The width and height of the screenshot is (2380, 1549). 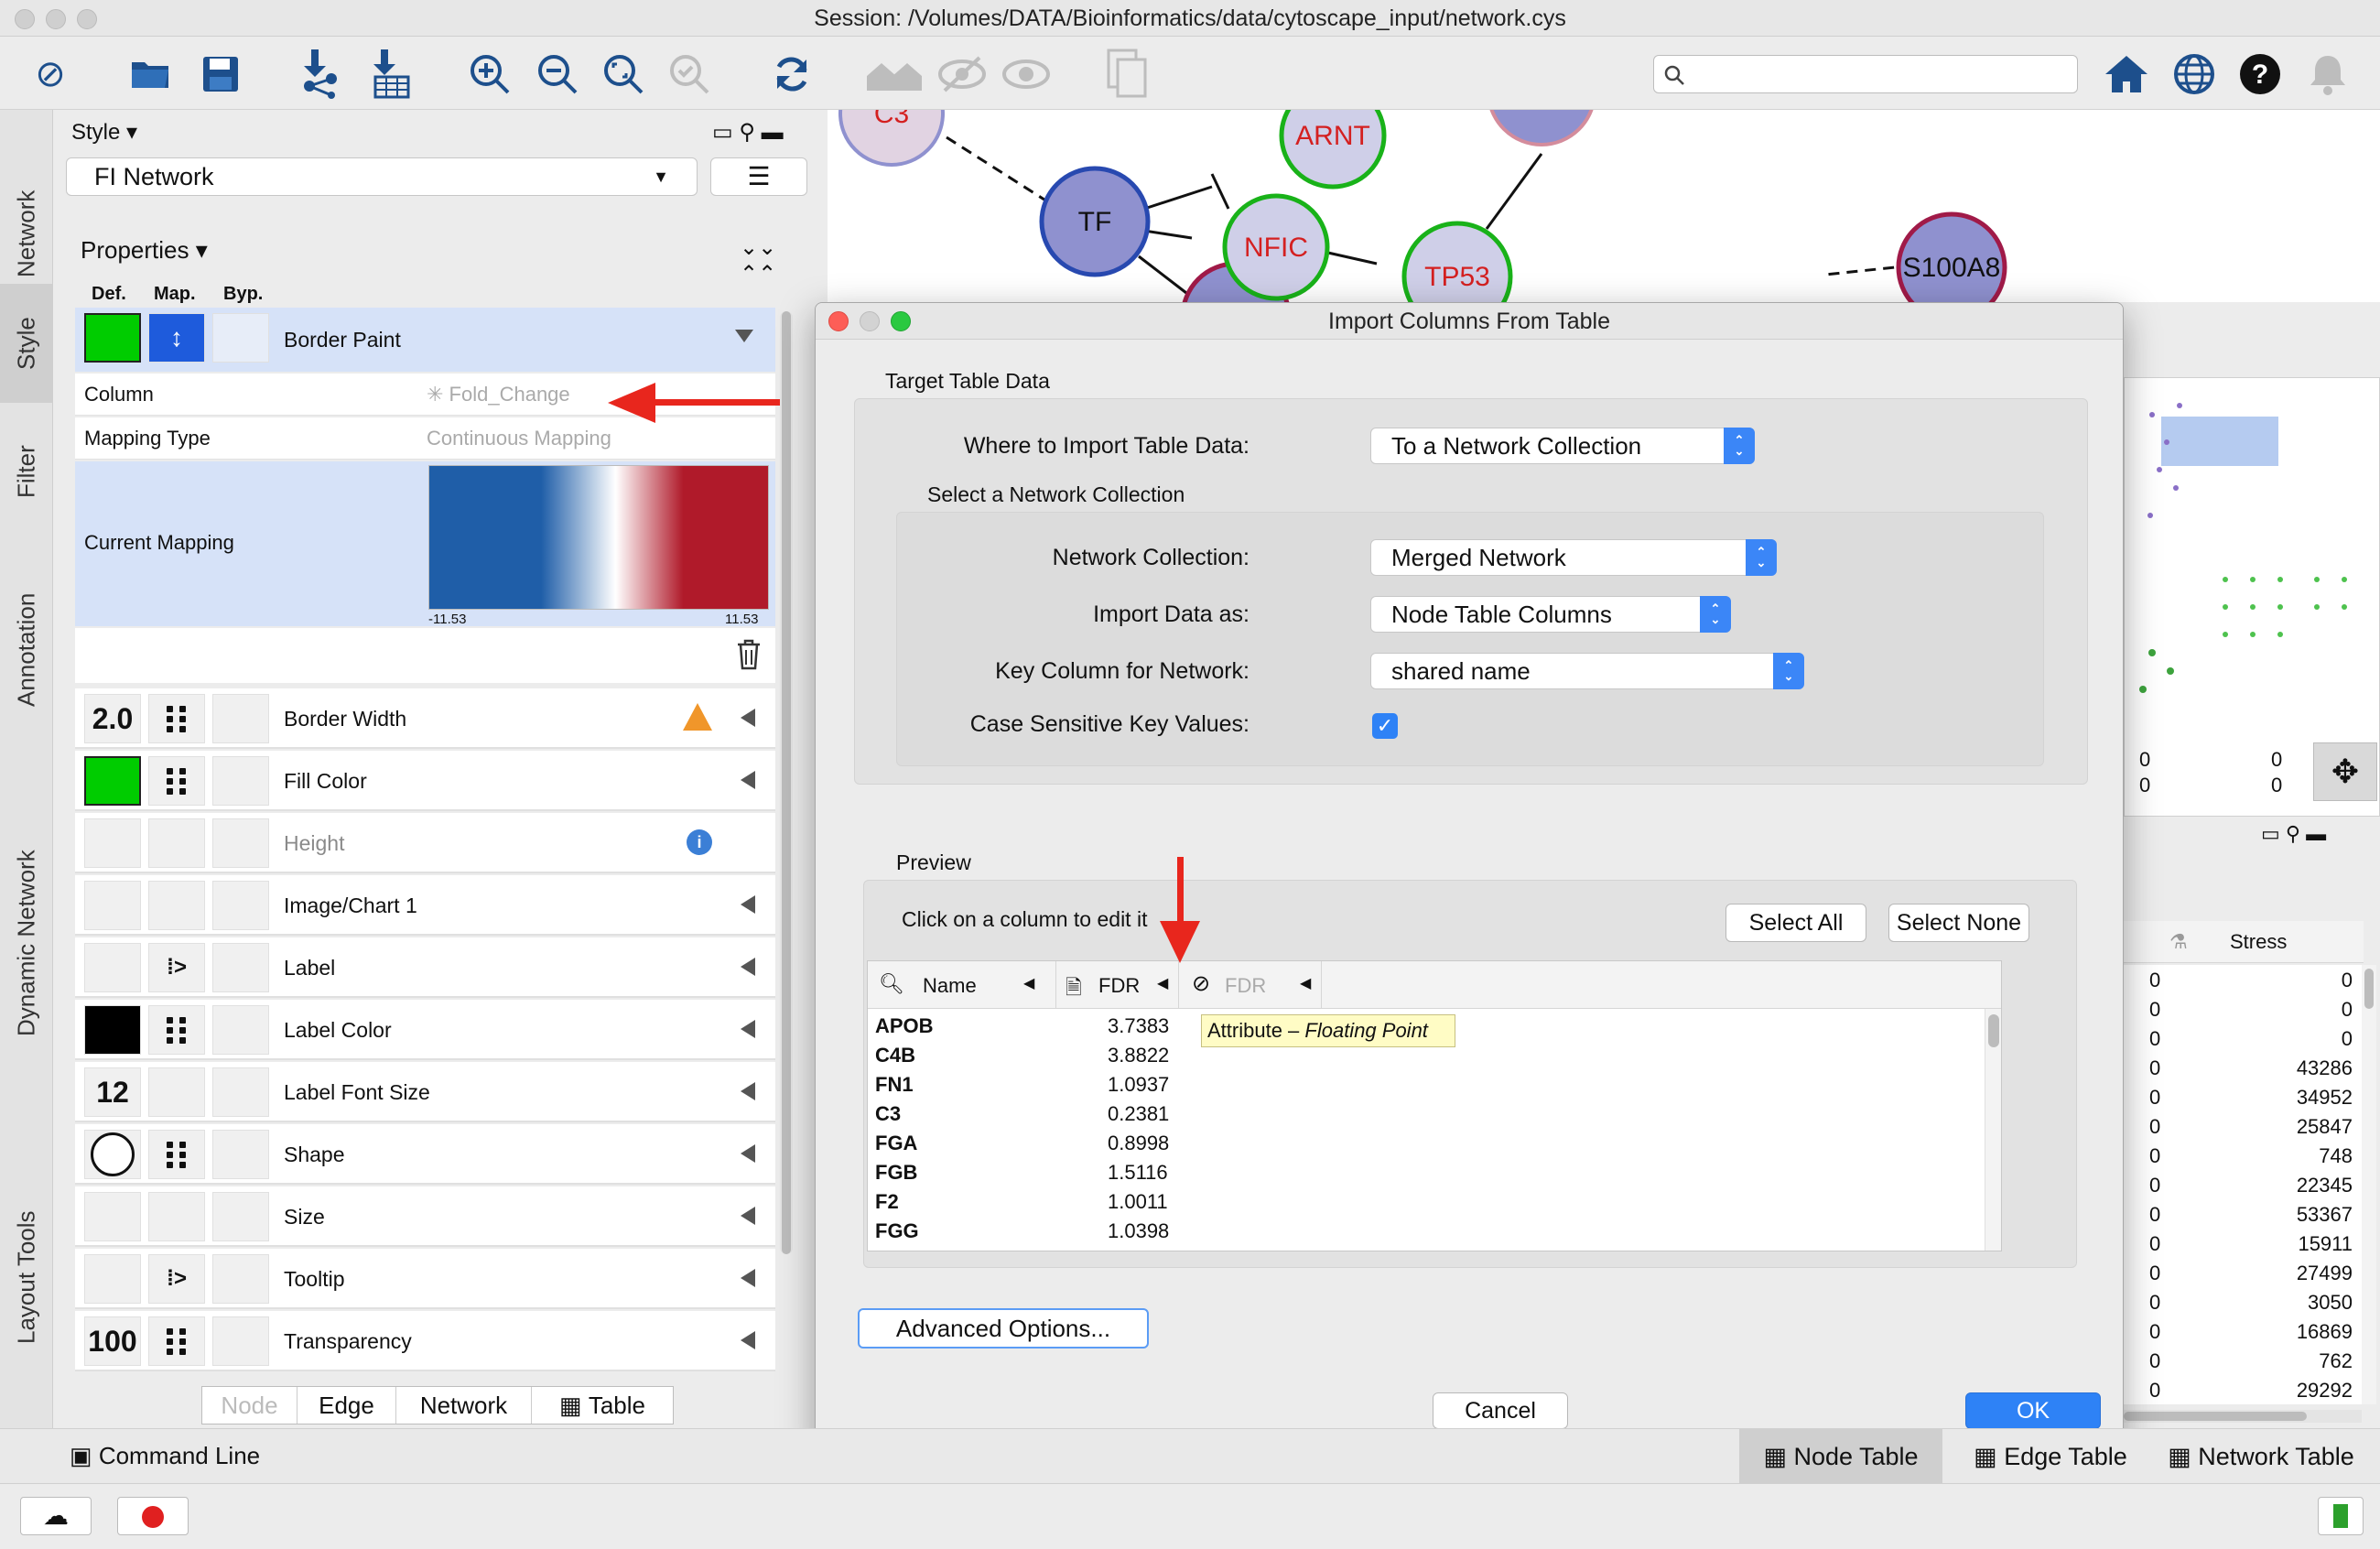 I want to click on property-row-image-chart: Image/Chart 1, so click(x=425, y=905).